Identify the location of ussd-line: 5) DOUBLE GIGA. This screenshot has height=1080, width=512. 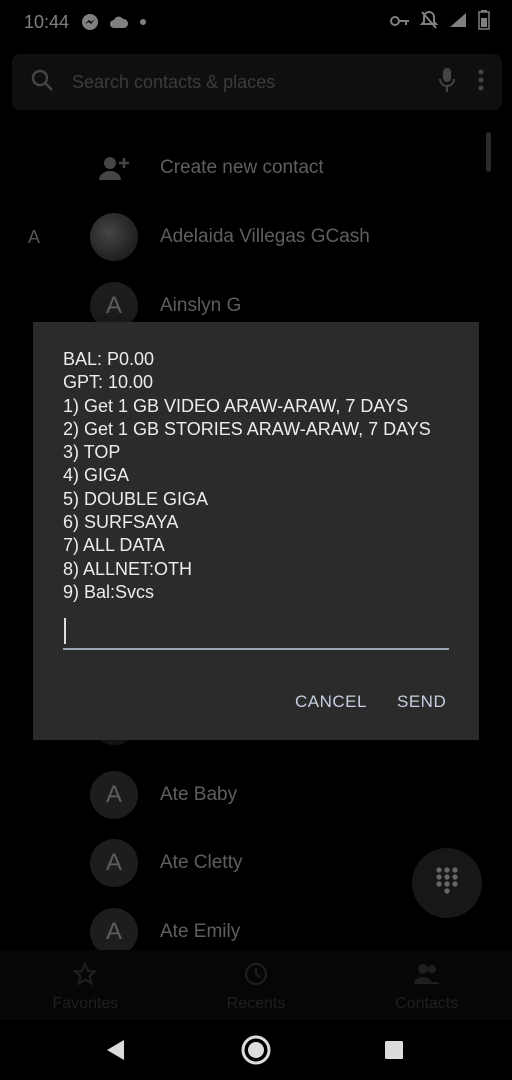
(136, 498).